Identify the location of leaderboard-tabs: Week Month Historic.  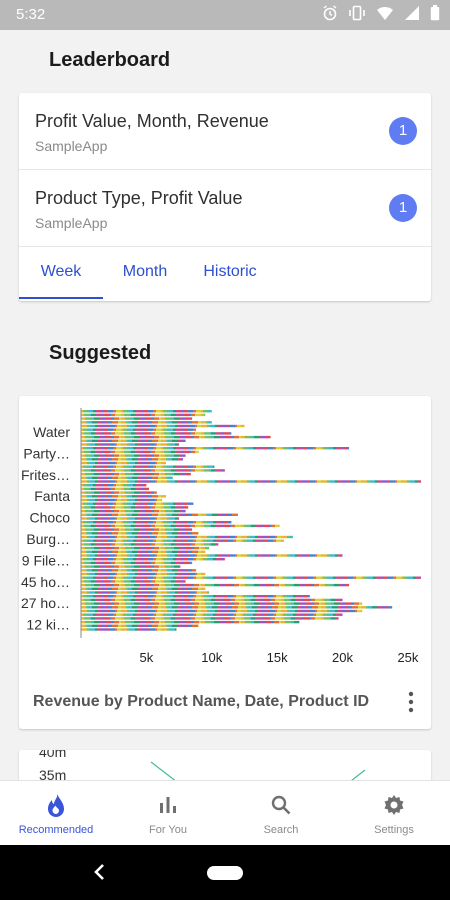
(225, 272).